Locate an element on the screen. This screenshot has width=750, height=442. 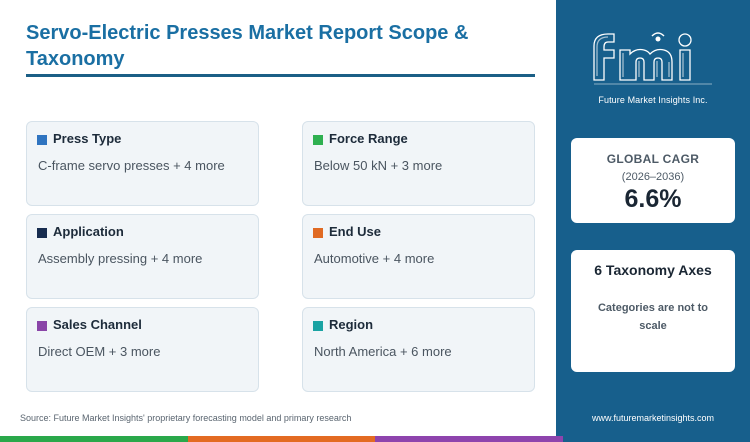
card-value: C-frame servo presses + 4 more is located at coordinates (131, 165).